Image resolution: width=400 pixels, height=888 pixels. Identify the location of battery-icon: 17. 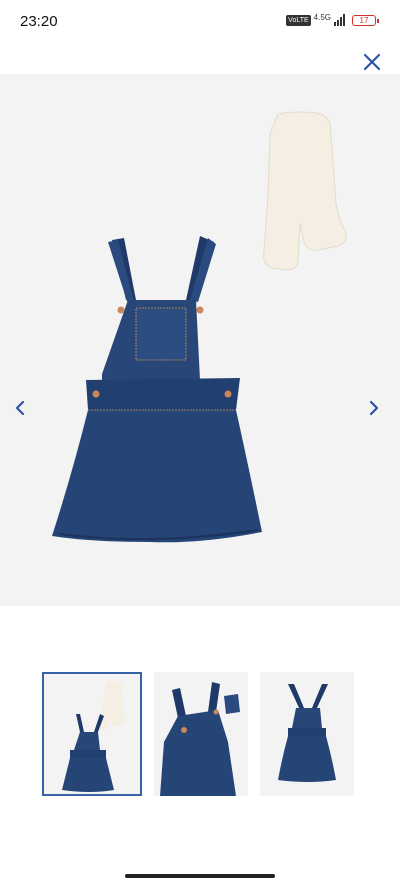
(365, 20).